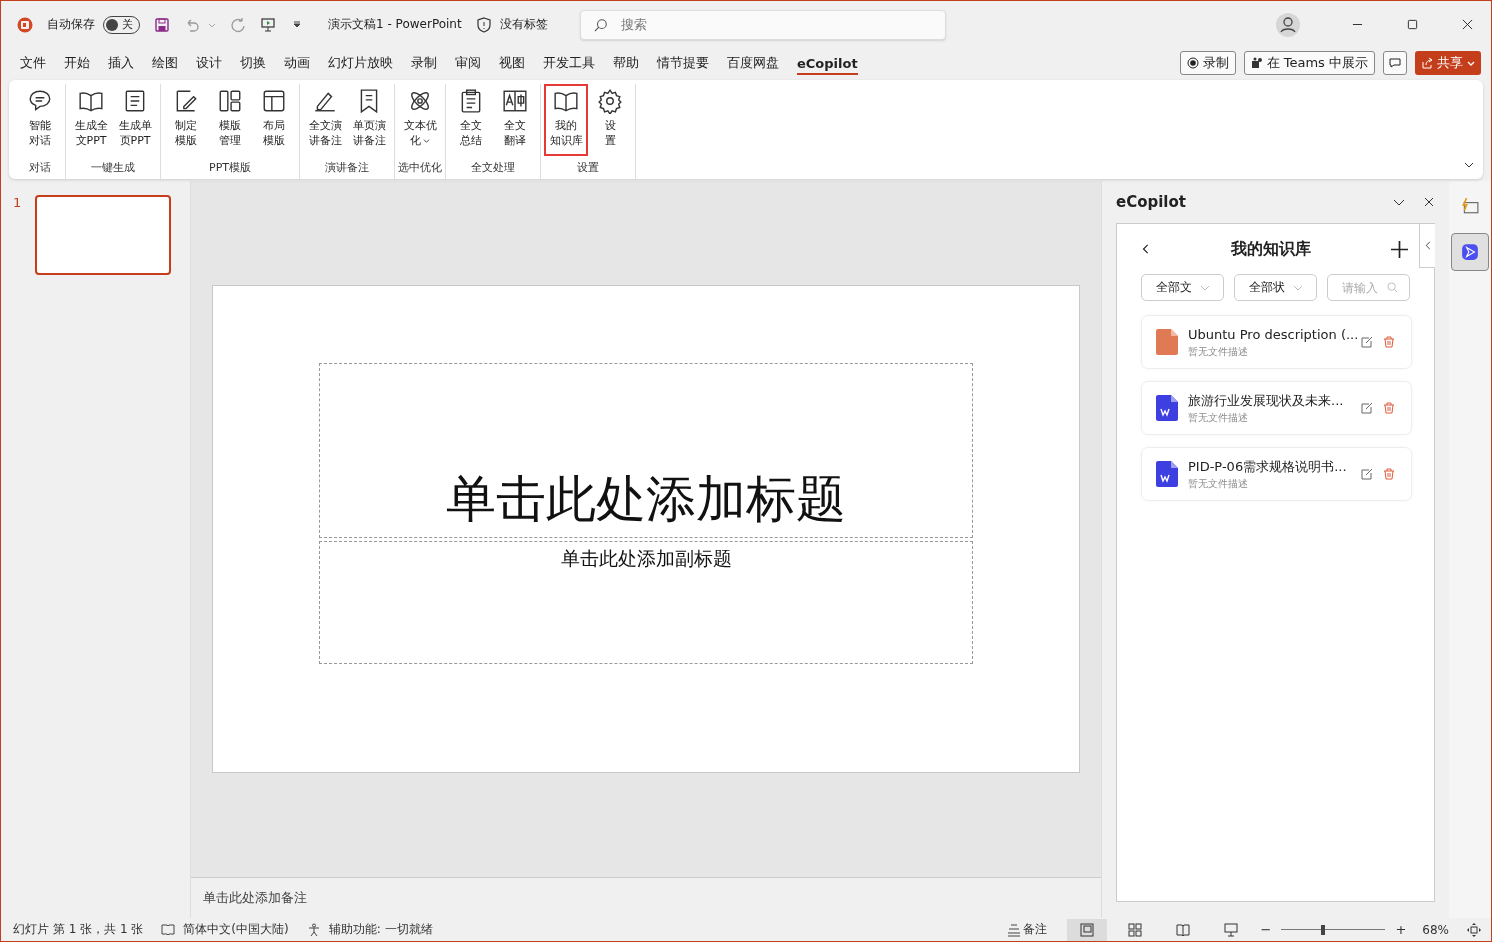  What do you see at coordinates (1266, 929) in the screenshot?
I see `zoom-out-button: −` at bounding box center [1266, 929].